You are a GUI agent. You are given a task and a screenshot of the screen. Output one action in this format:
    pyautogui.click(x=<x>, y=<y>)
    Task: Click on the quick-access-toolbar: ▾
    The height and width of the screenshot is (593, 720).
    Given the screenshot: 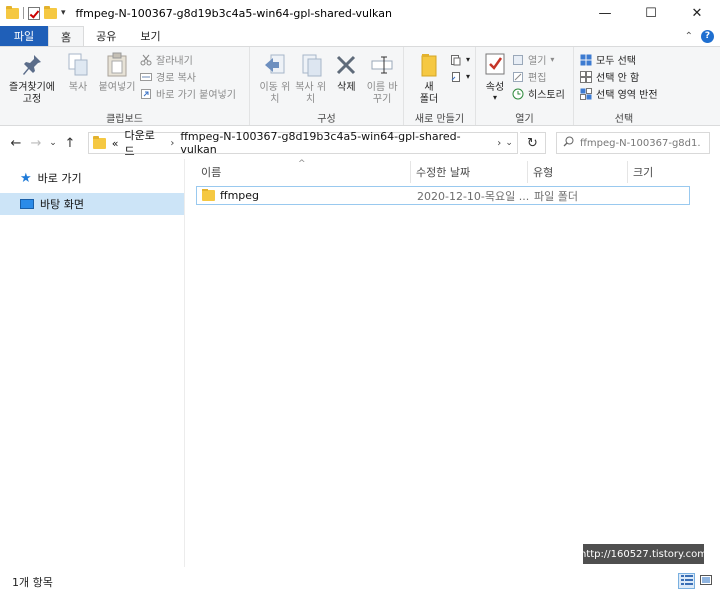 What is the action you would take?
    pyautogui.click(x=33, y=12)
    